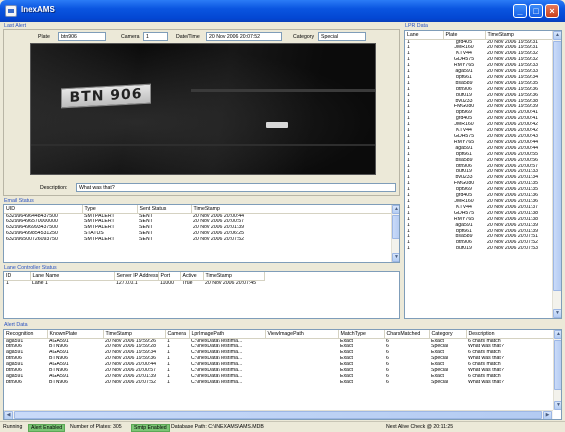  I want to click on column-header: KnownPlate, so click(75, 334).